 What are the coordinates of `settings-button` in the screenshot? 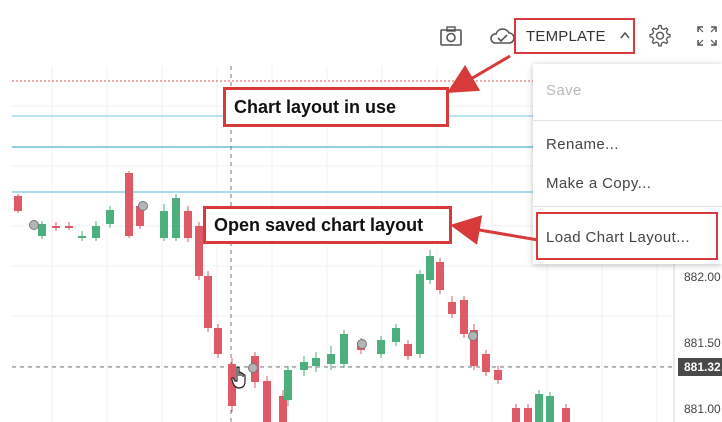 It's located at (660, 36).